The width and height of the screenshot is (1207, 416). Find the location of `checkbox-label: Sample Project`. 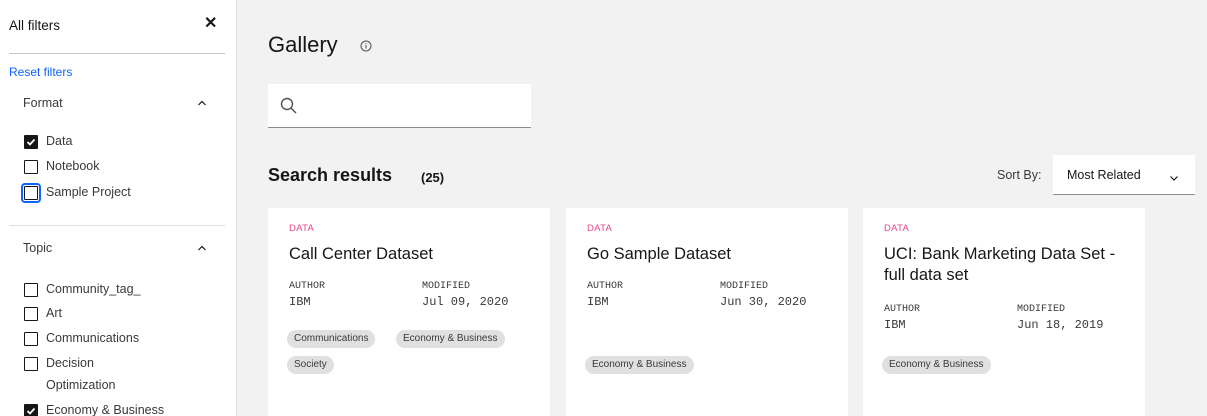

checkbox-label: Sample Project is located at coordinates (88, 192).